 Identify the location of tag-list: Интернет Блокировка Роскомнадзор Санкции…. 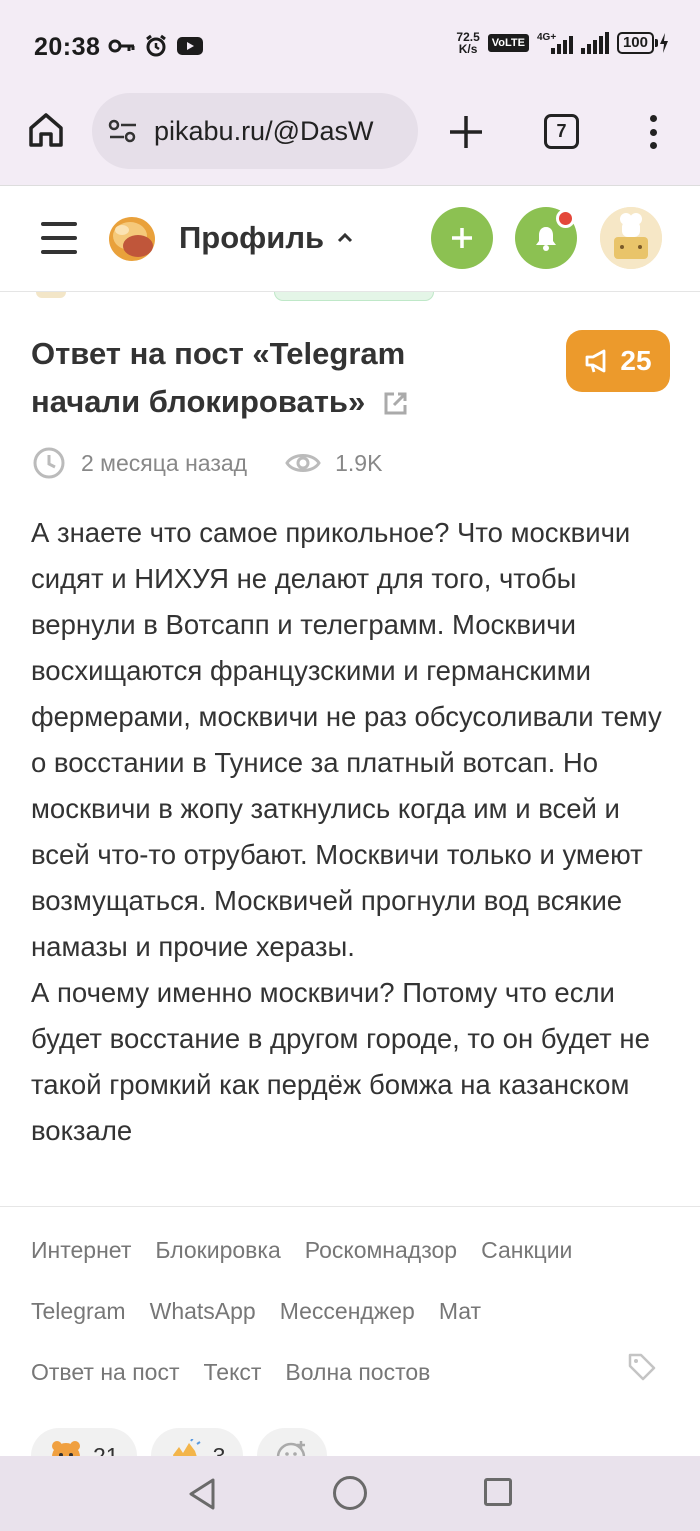
(351, 1311).